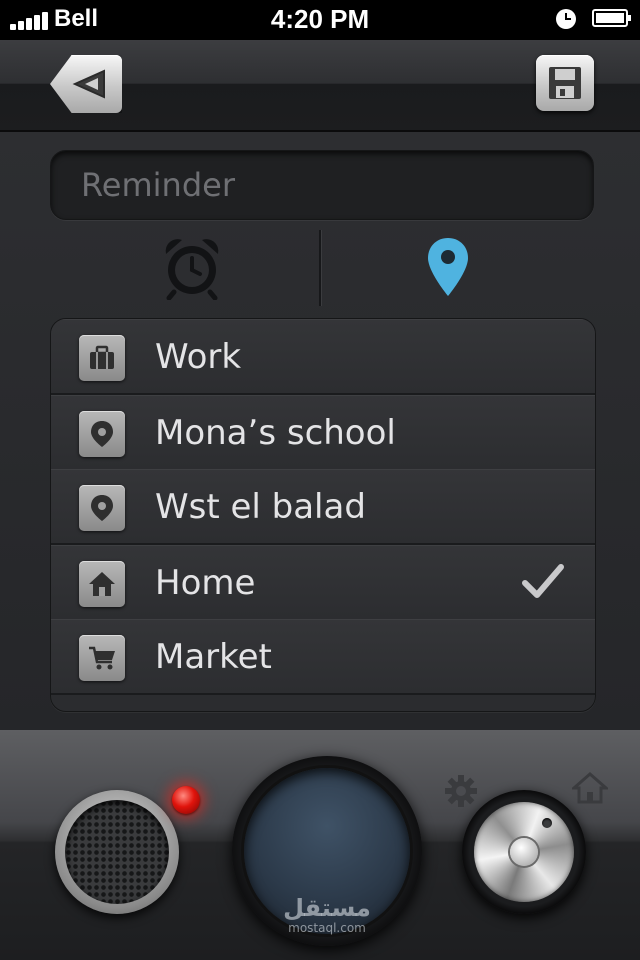 The height and width of the screenshot is (960, 640). What do you see at coordinates (213, 657) in the screenshot?
I see `list-item-label: Market` at bounding box center [213, 657].